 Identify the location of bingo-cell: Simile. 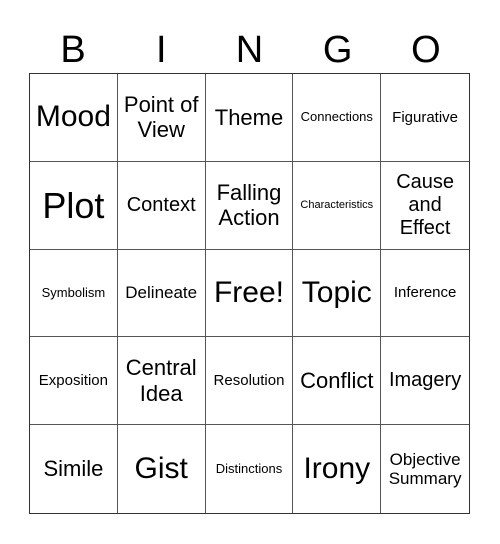
(74, 469).